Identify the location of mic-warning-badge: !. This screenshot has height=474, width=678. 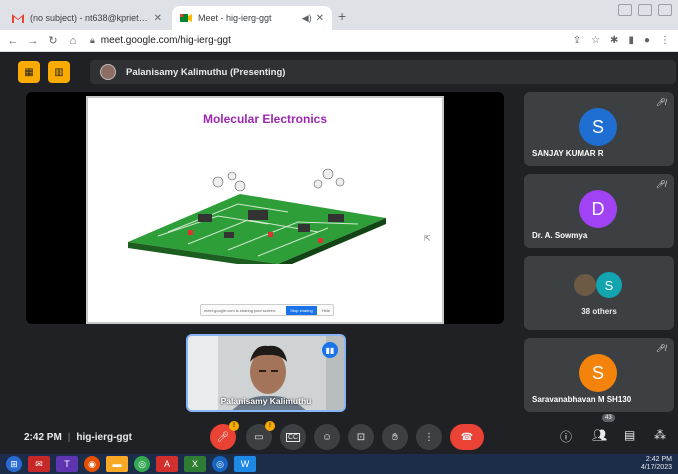
(234, 426).